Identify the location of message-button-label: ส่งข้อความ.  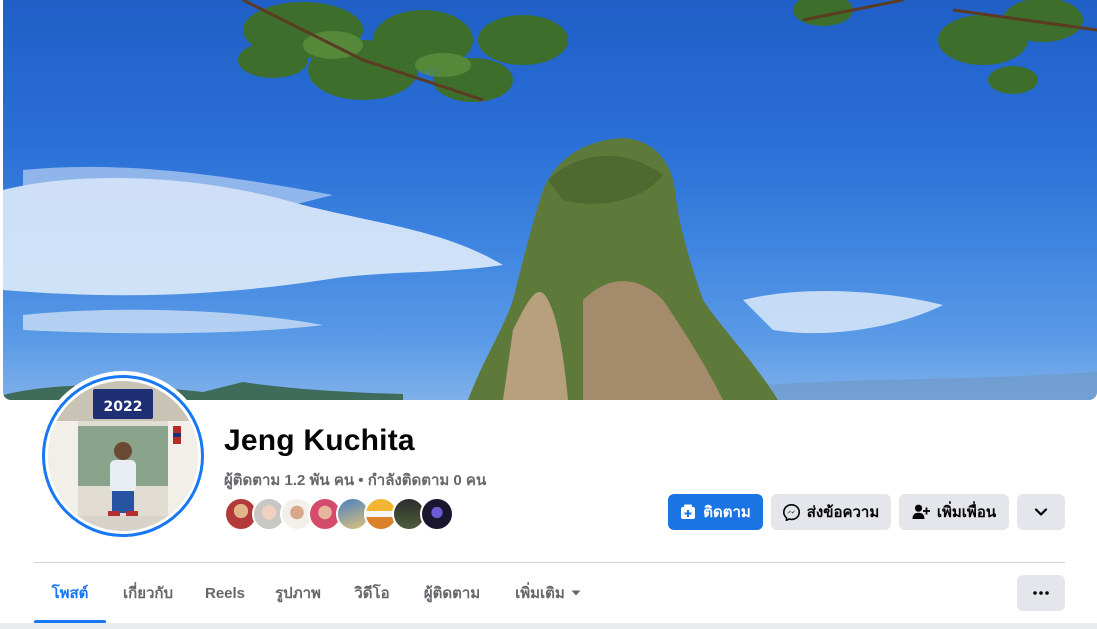
(843, 512).